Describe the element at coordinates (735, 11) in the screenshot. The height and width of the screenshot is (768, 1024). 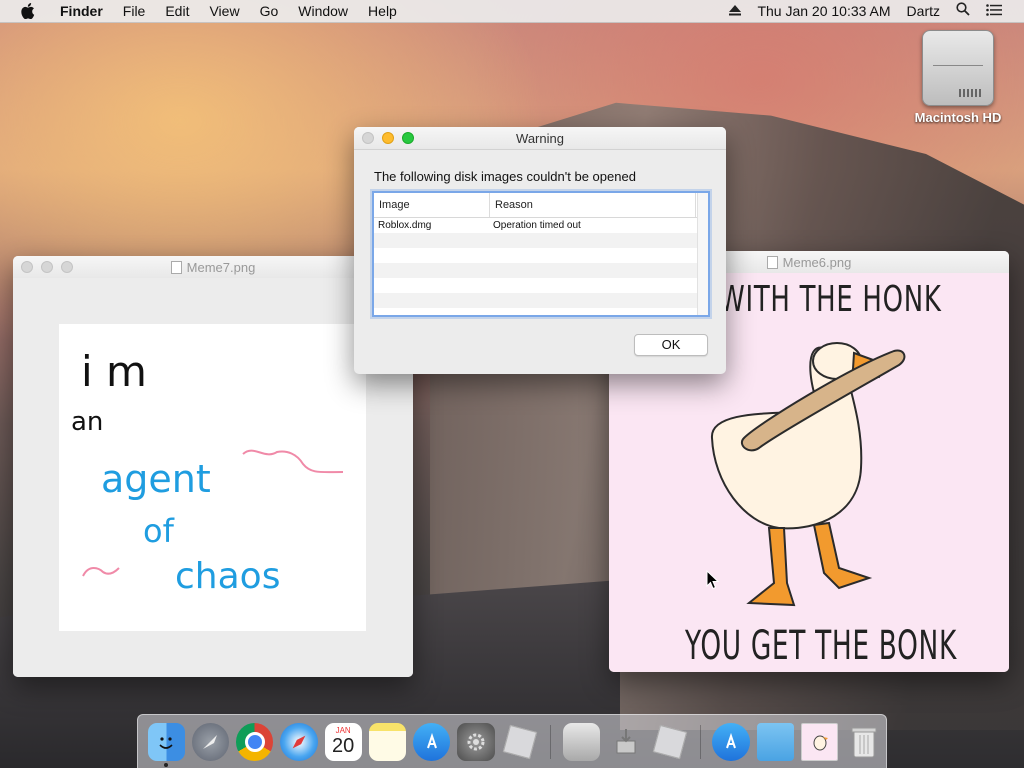
I see `eject-icon` at that location.